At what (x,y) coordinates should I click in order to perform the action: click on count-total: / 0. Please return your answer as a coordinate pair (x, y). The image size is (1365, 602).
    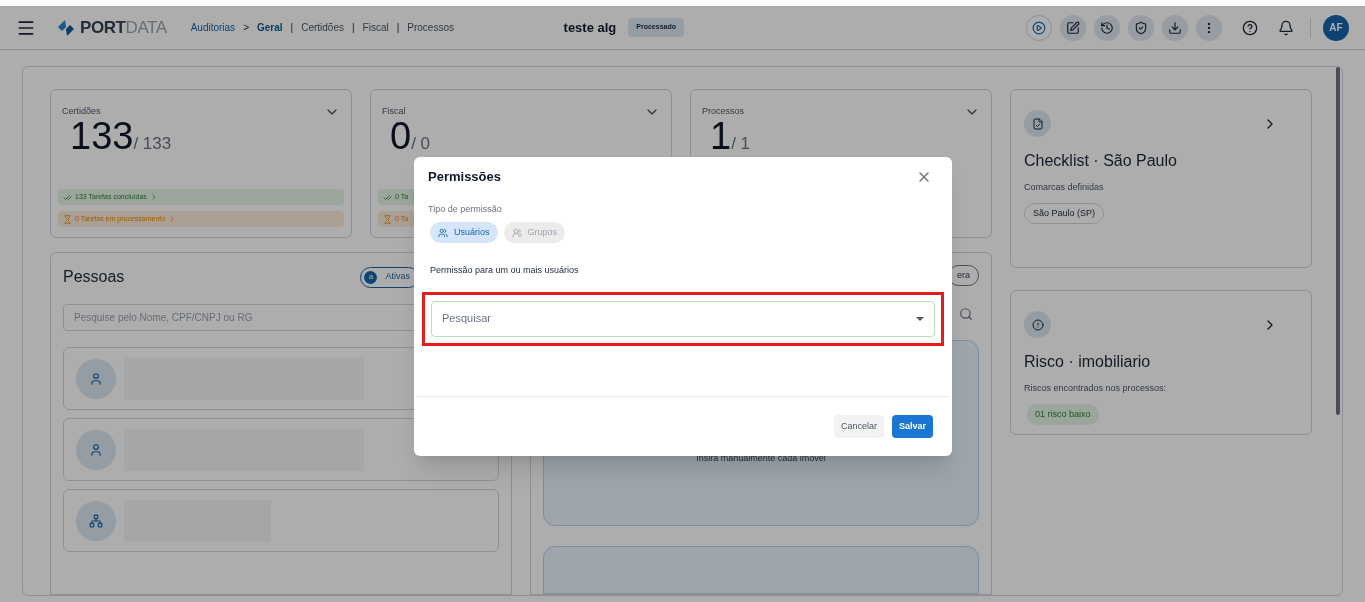
    Looking at the image, I should click on (421, 144).